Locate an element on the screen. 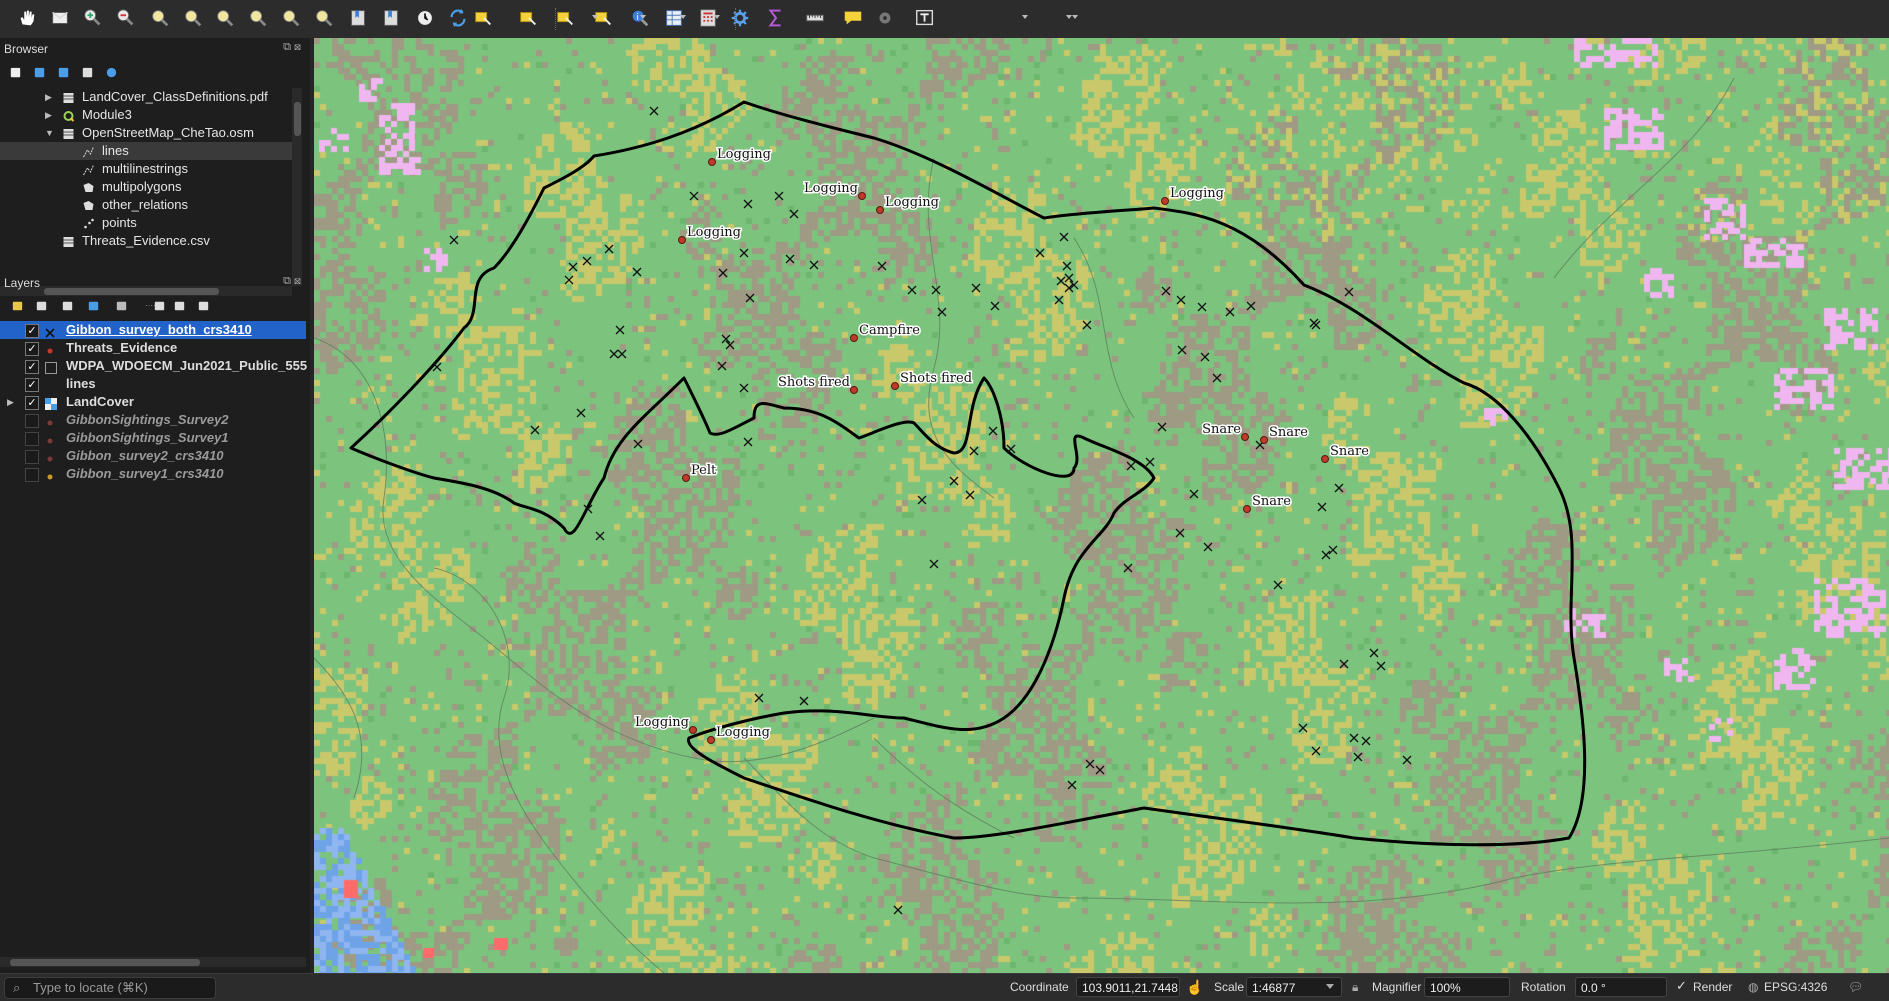 This screenshot has width=1889, height=1001. messages-icon: 💬︎ is located at coordinates (1855, 987).